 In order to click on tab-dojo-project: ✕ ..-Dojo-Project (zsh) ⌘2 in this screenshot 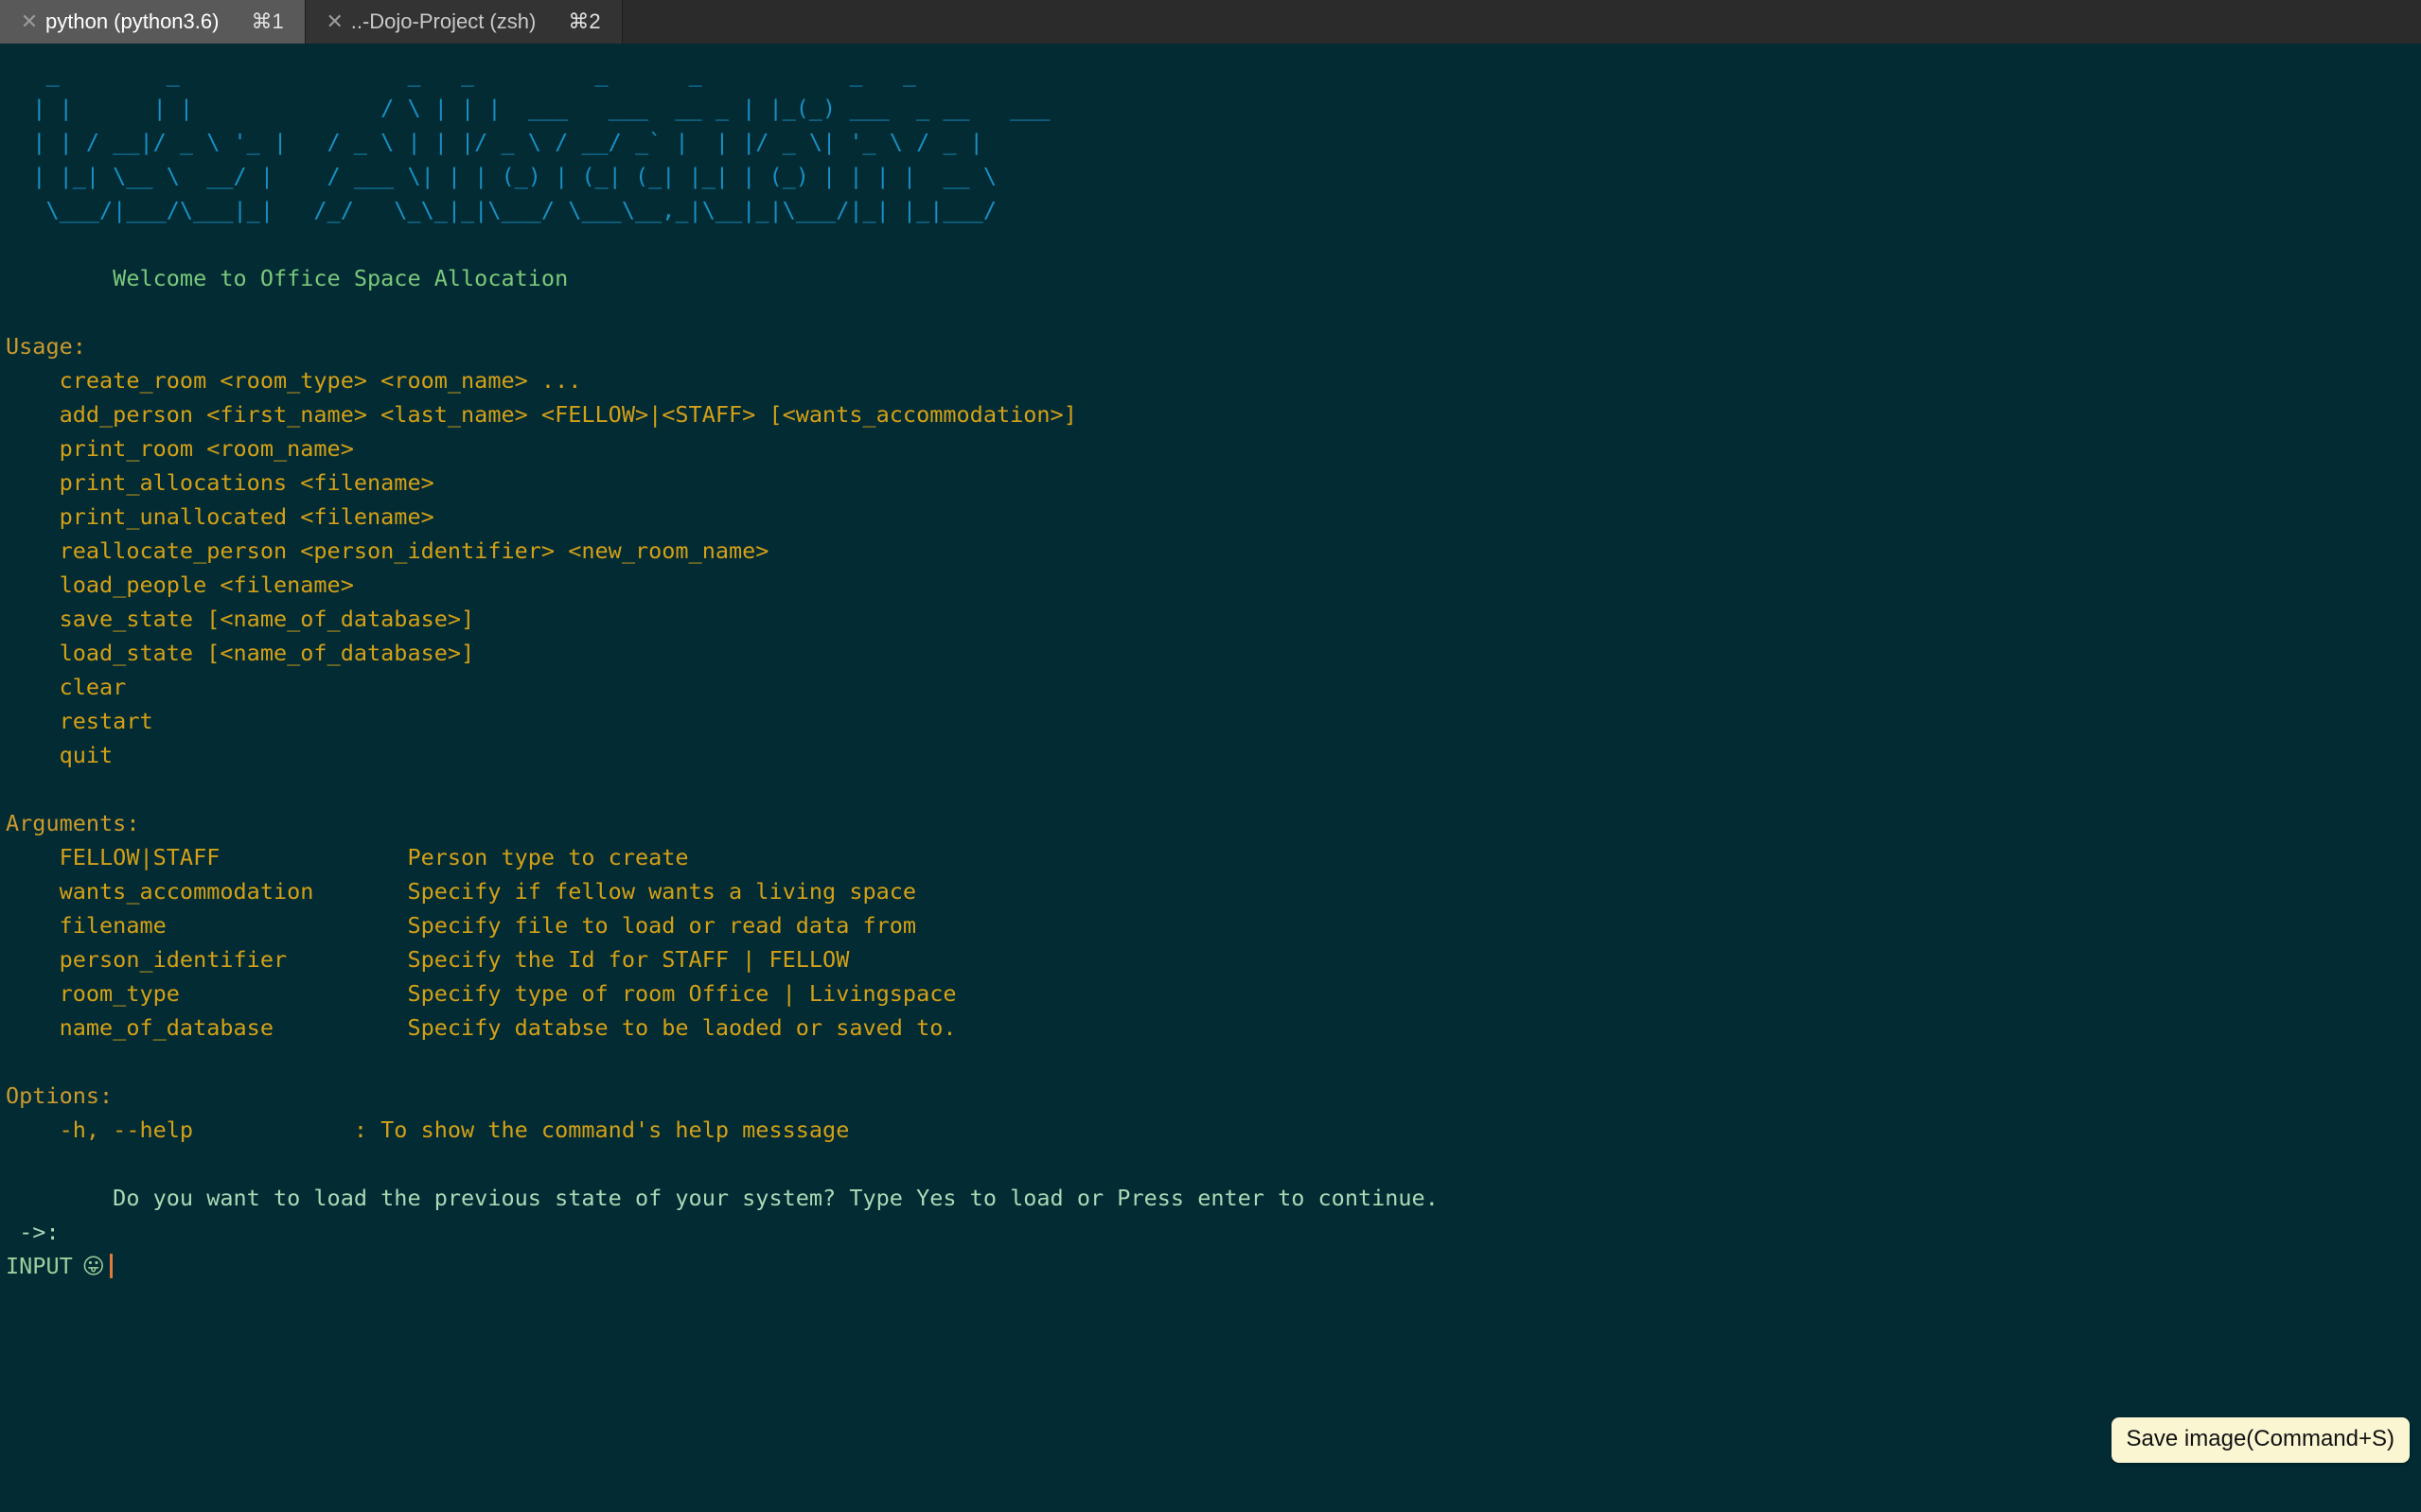, I will do `click(464, 22)`.